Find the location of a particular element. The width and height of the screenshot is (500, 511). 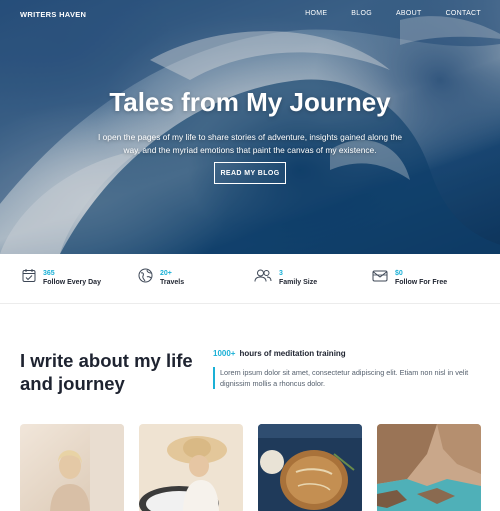

stat-value: 365 is located at coordinates (49, 273).